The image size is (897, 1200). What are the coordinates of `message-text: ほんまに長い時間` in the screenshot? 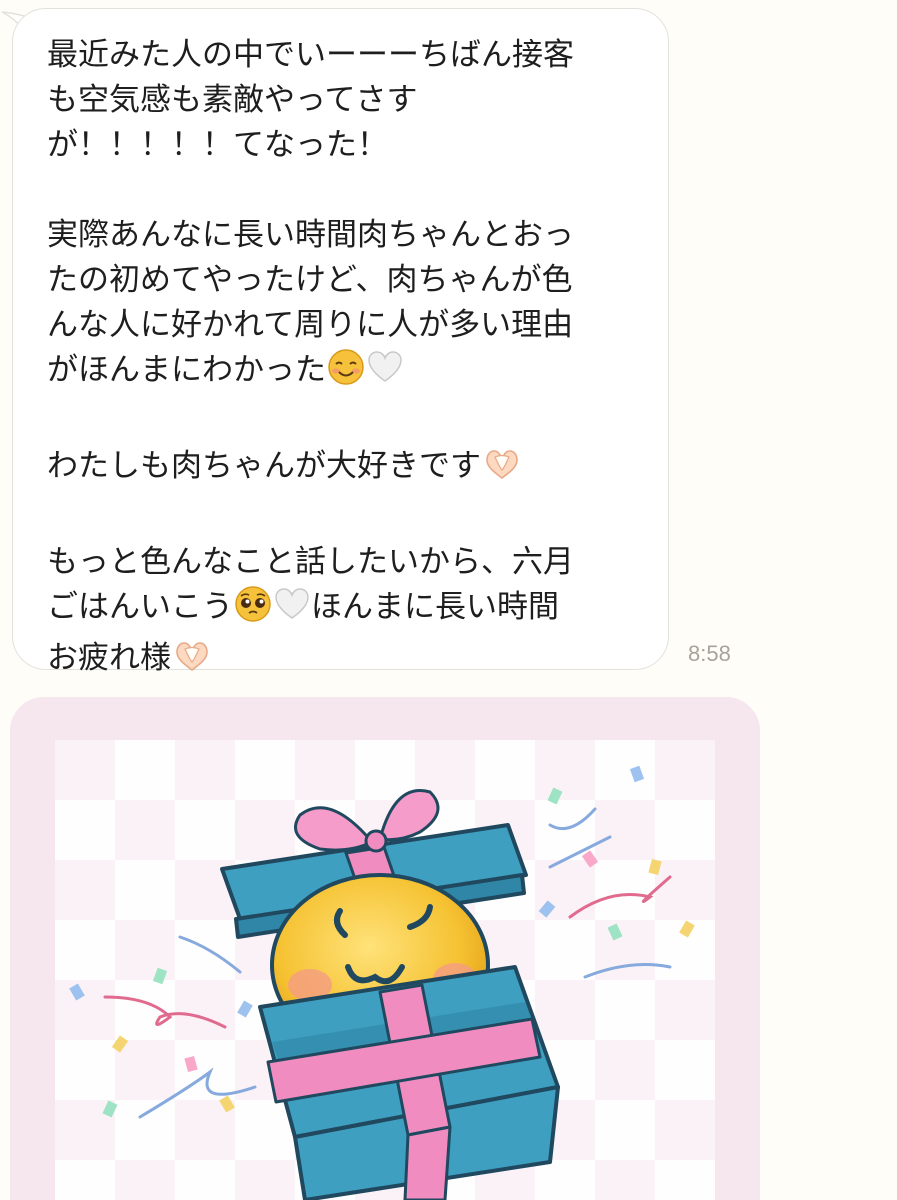 It's located at (435, 607).